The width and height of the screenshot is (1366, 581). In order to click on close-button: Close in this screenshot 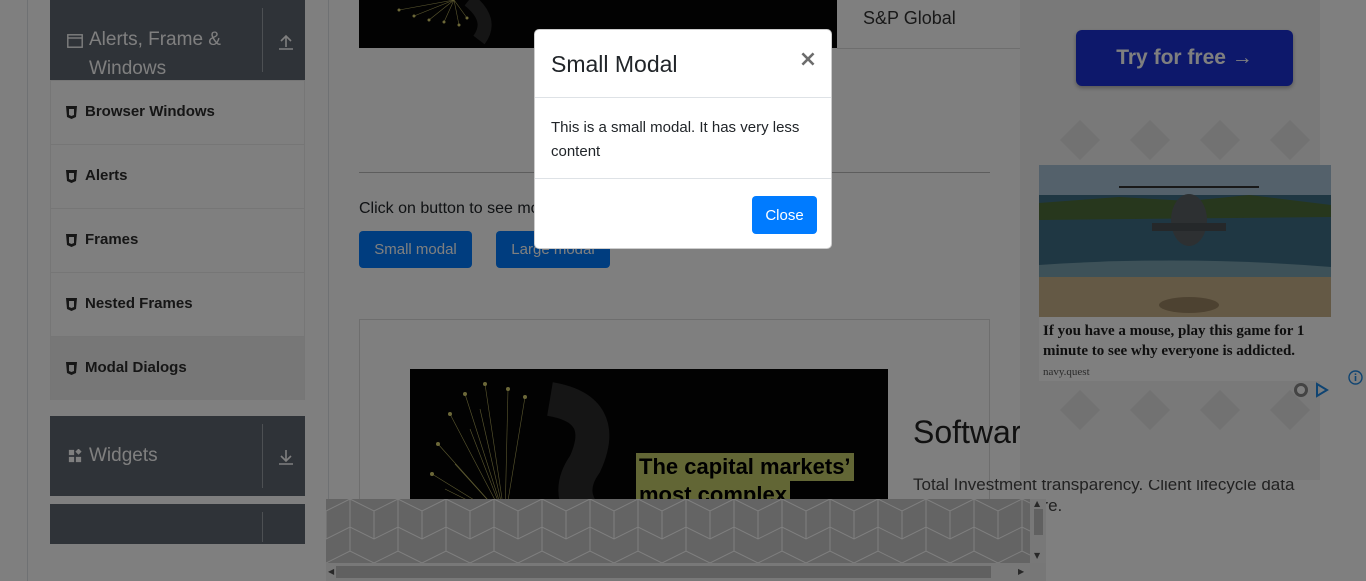, I will do `click(784, 215)`.